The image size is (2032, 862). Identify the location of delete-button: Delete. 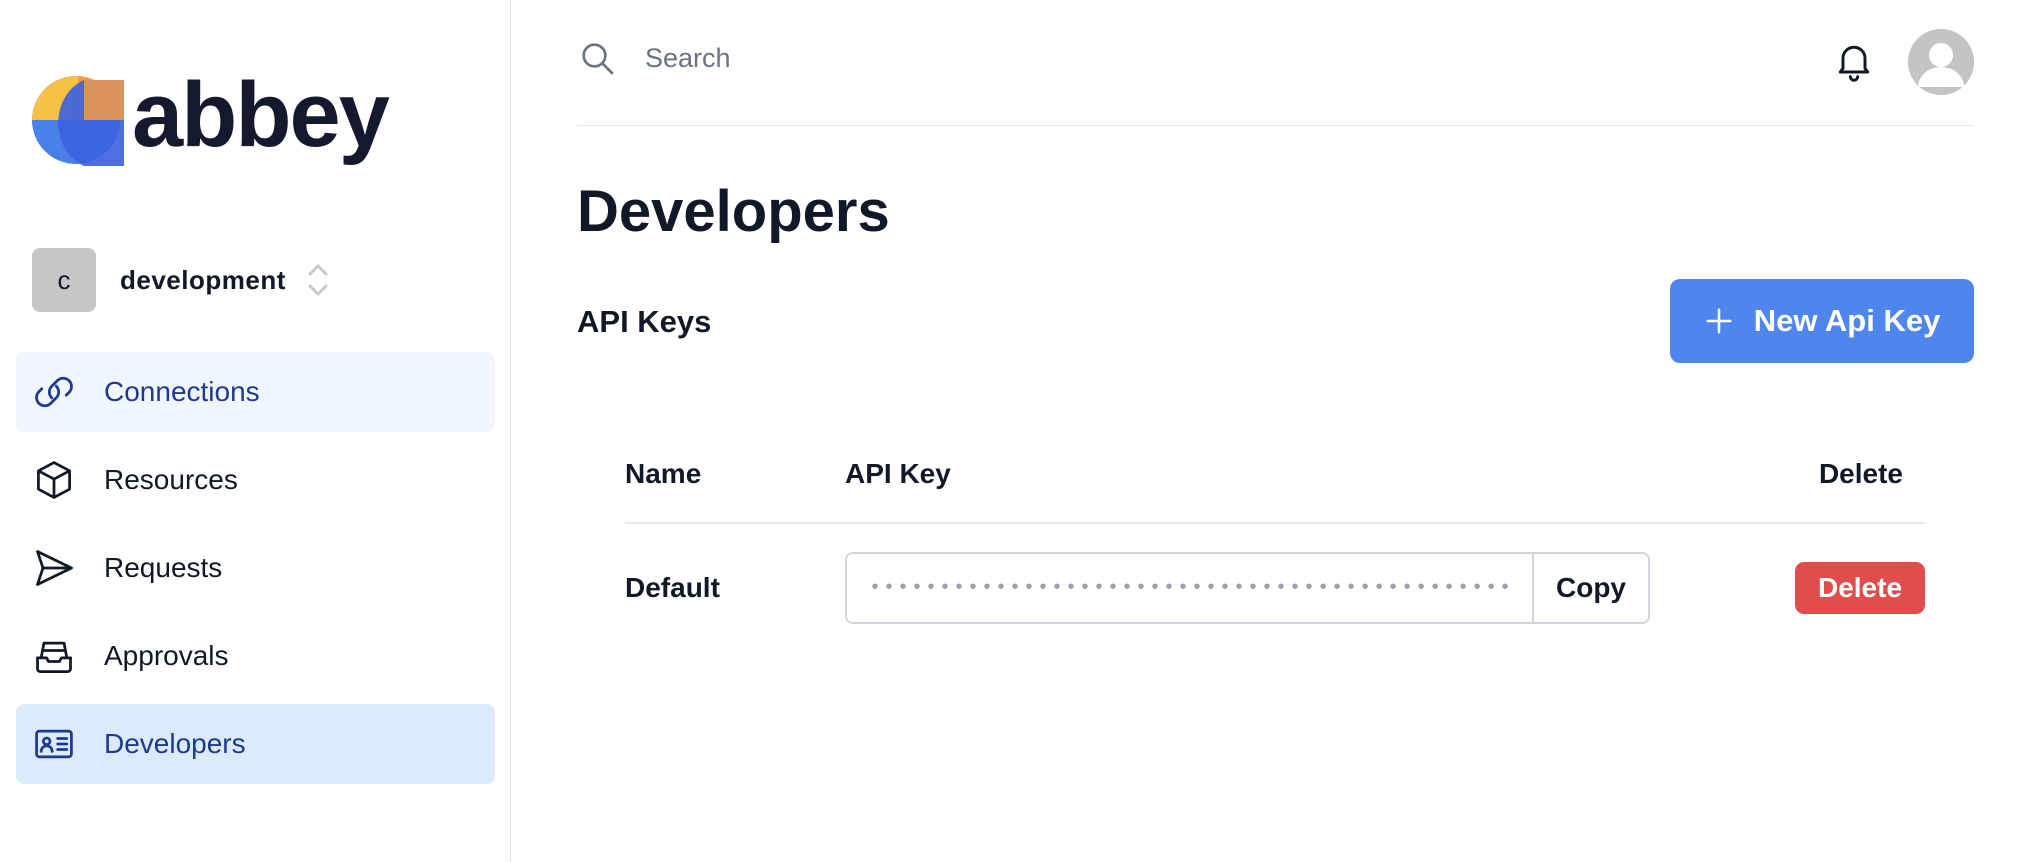
(1860, 588).